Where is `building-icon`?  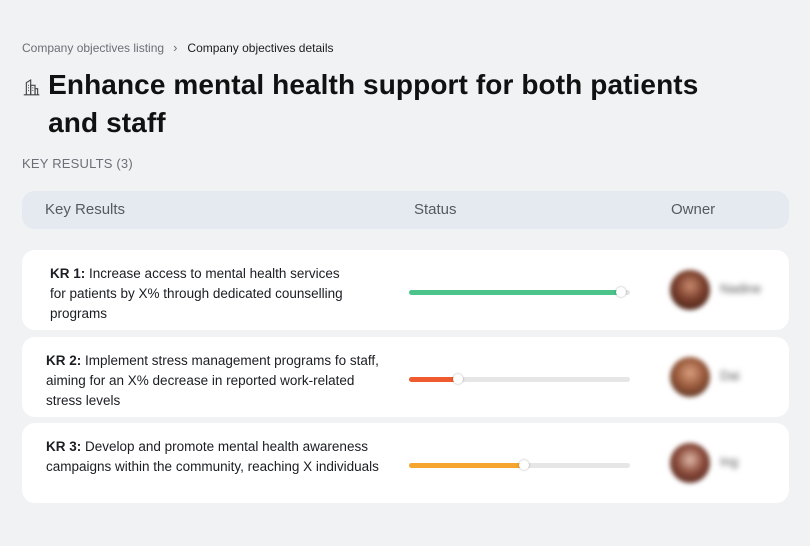 building-icon is located at coordinates (31, 87).